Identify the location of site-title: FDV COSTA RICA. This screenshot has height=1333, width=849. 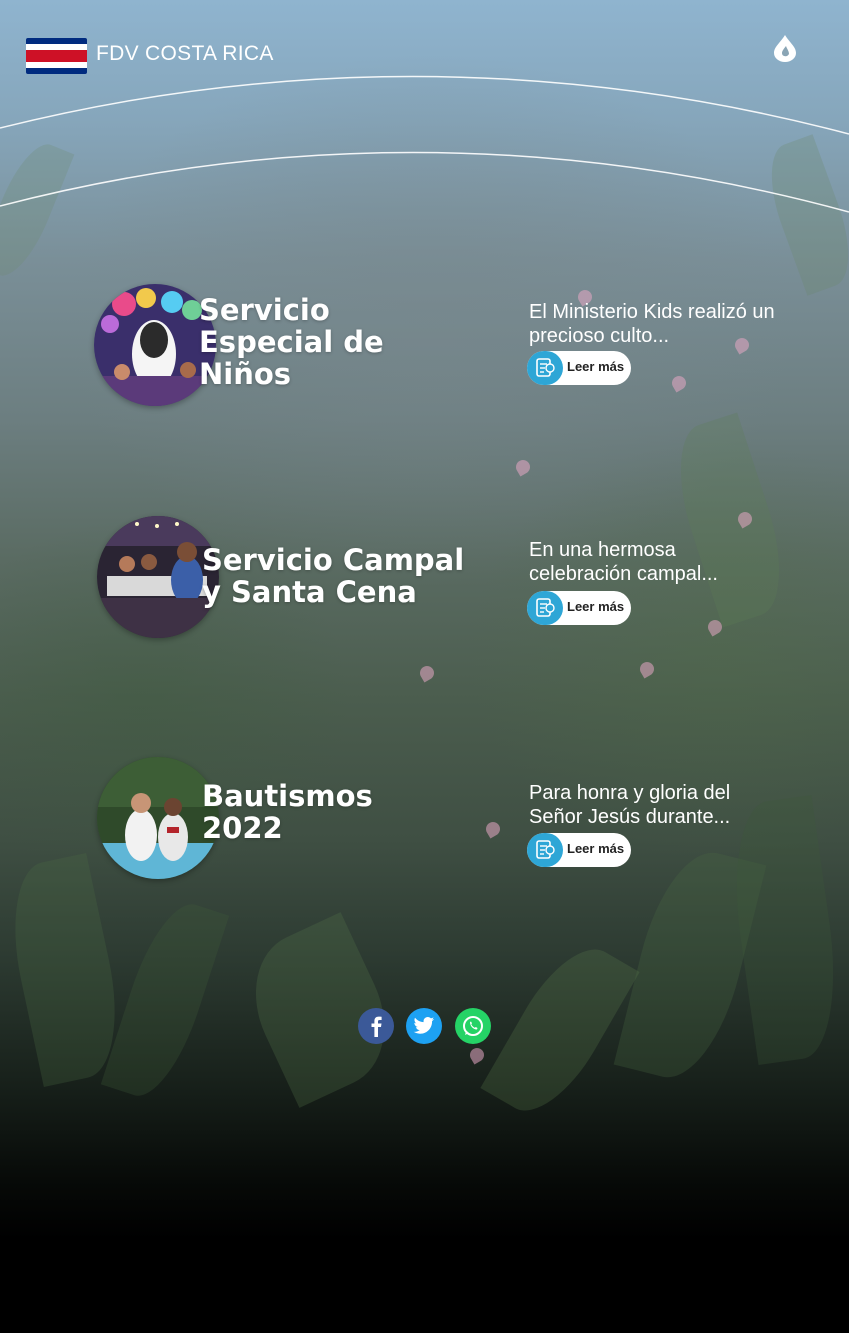
(185, 54).